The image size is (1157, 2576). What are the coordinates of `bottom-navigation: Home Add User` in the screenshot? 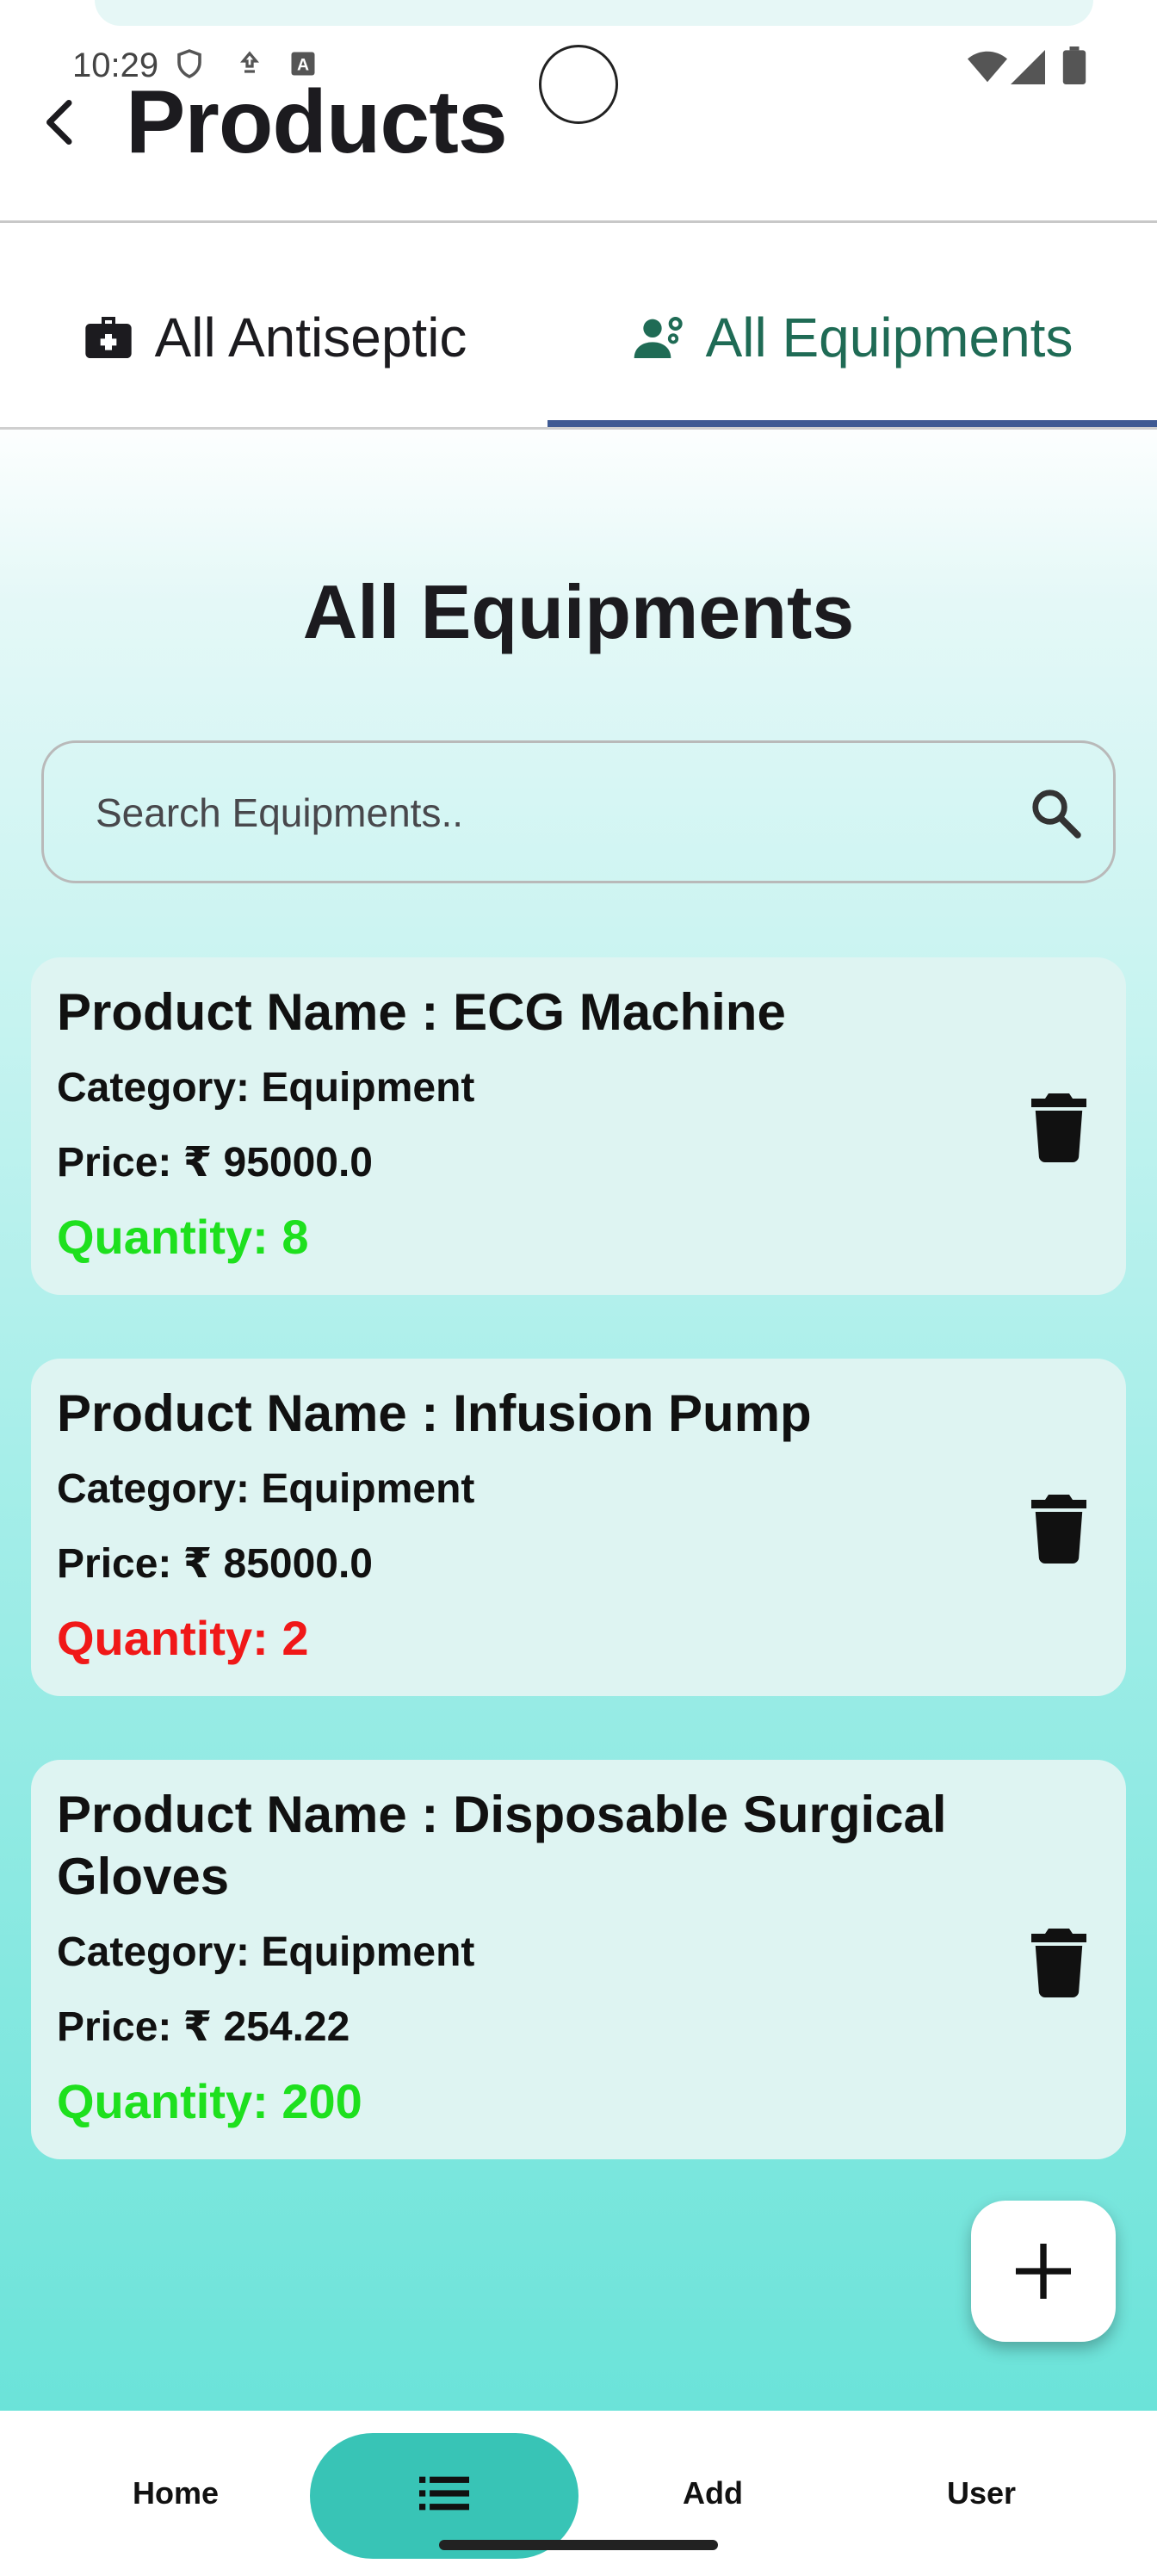 It's located at (579, 2494).